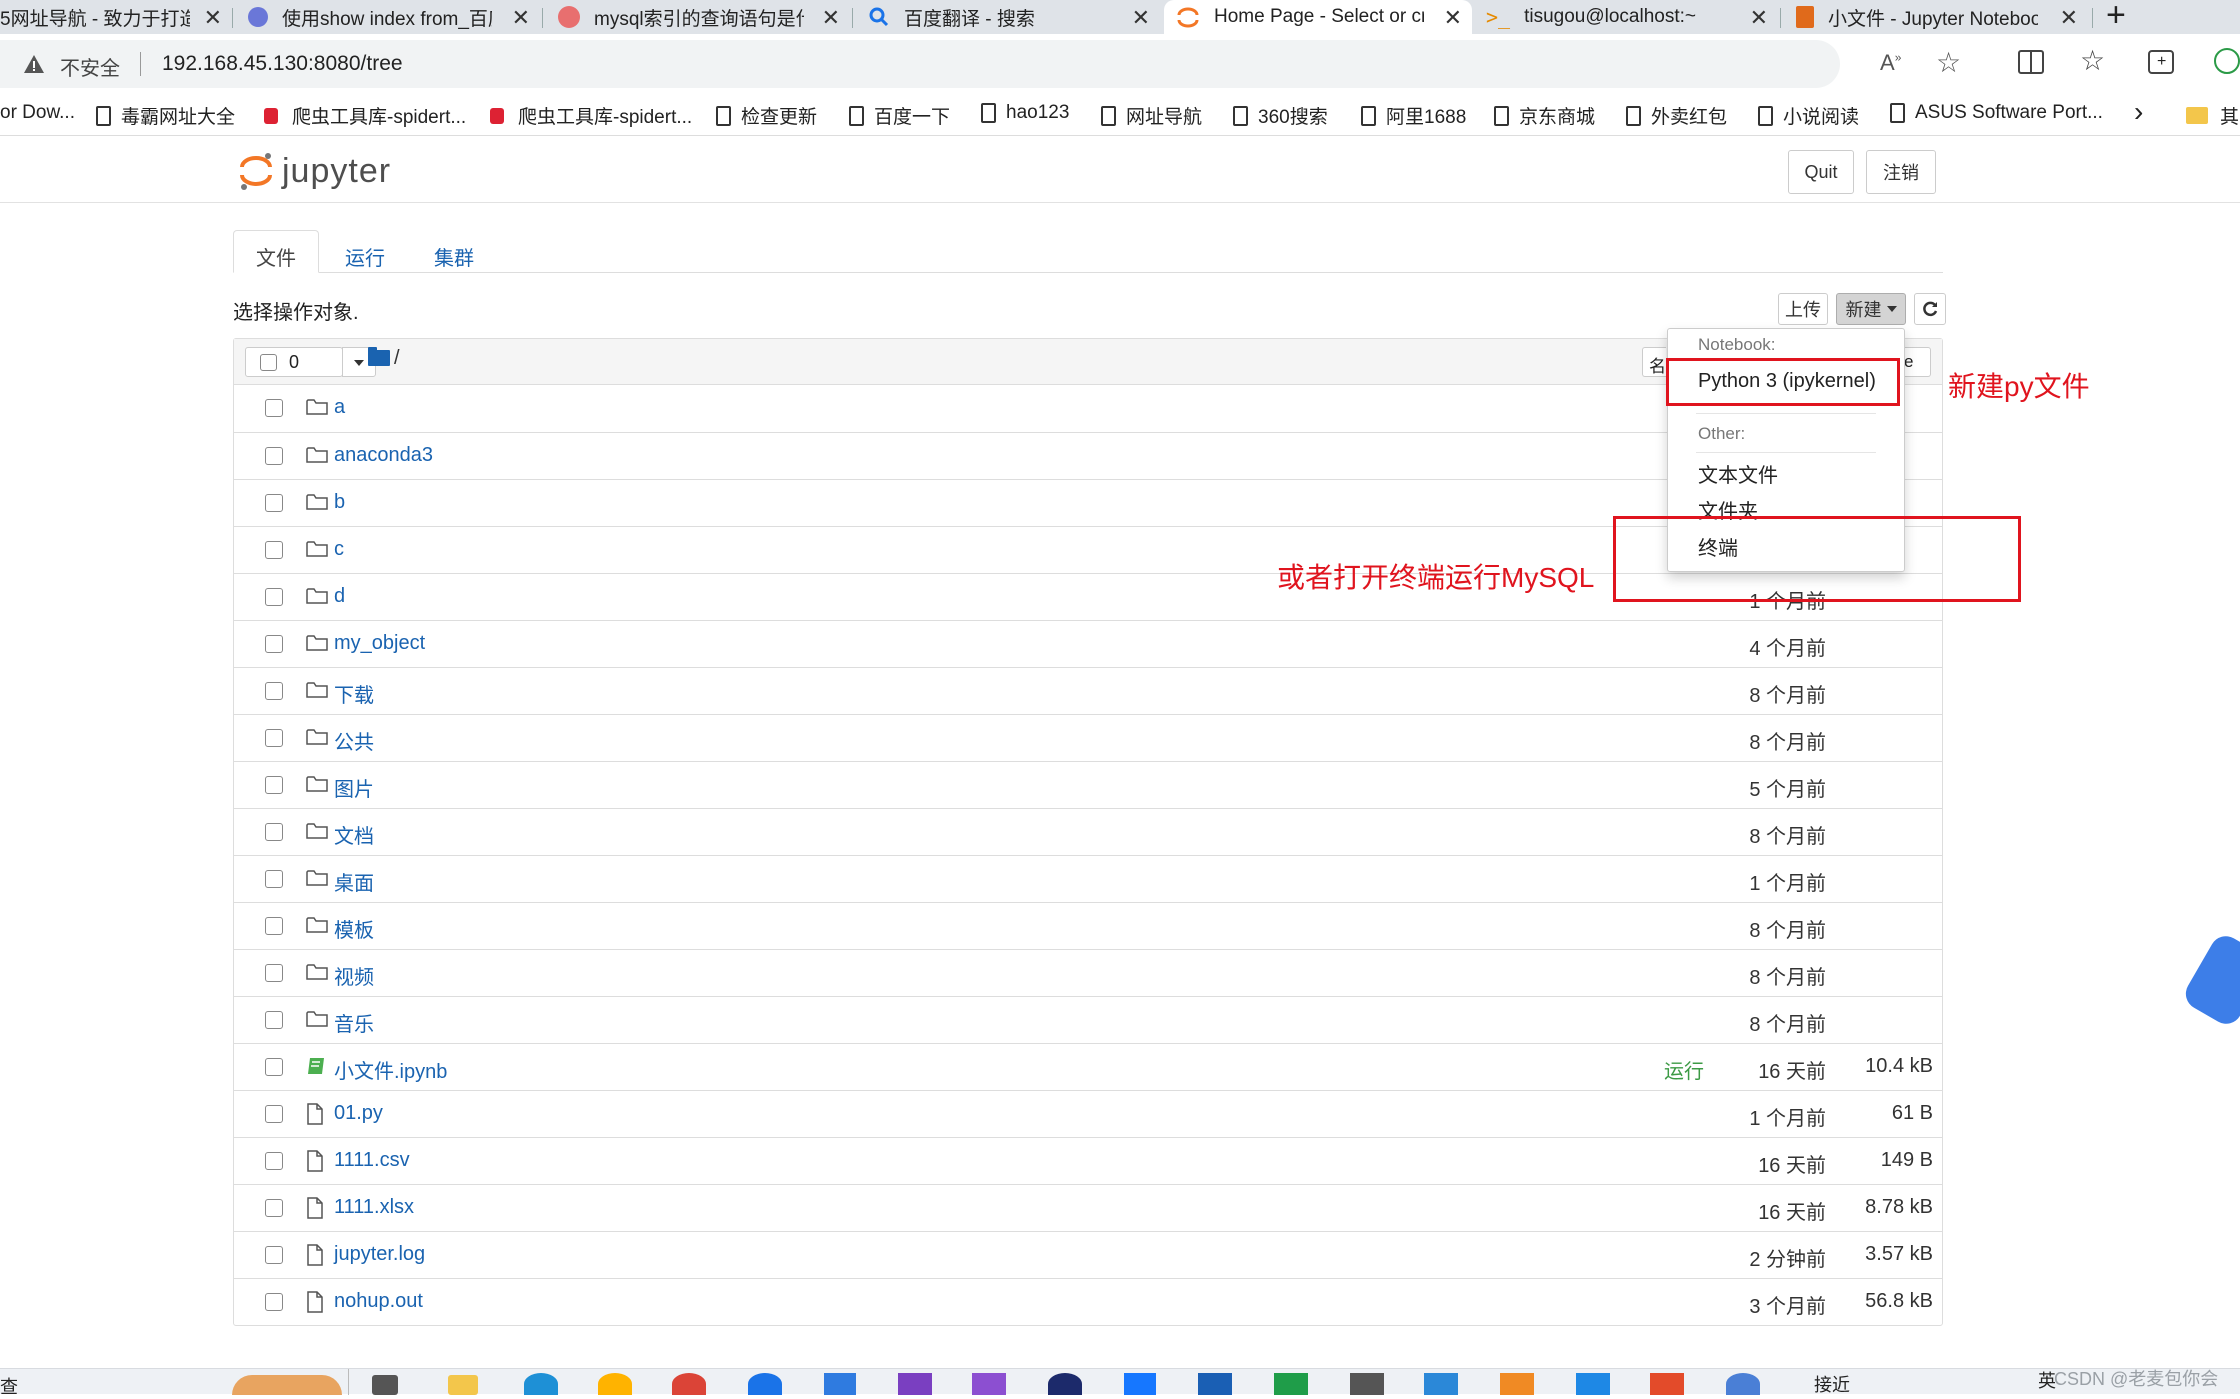  I want to click on url-text: 192.168.45.130:8080/tree, so click(282, 64).